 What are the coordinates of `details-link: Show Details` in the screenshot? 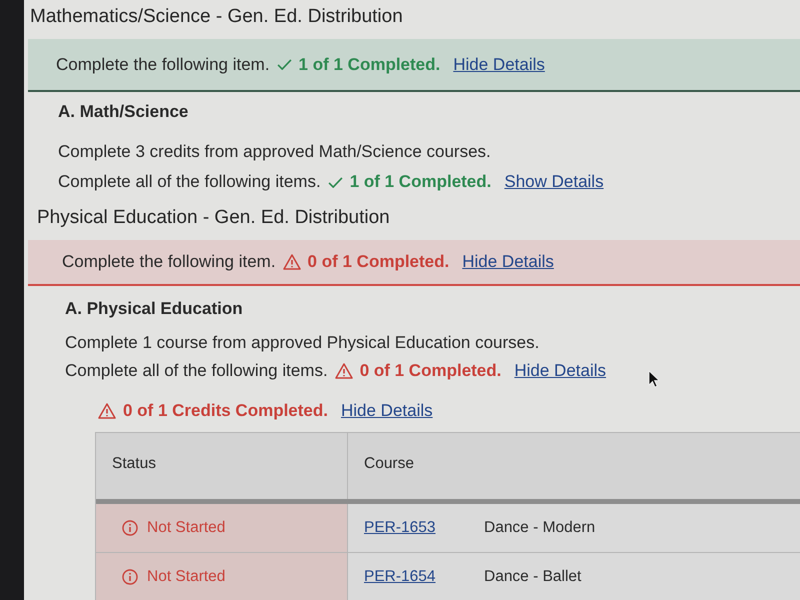 It's located at (554, 182).